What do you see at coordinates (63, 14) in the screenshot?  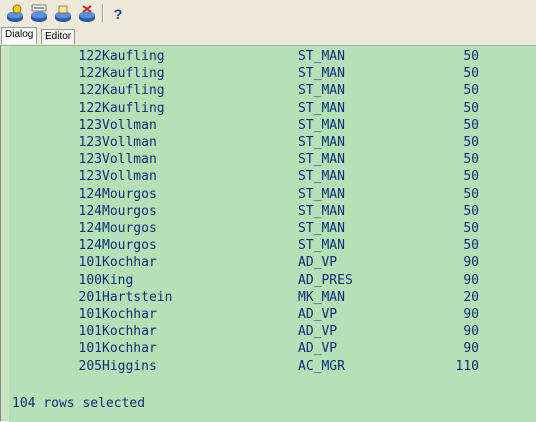 I see `load-script-icon` at bounding box center [63, 14].